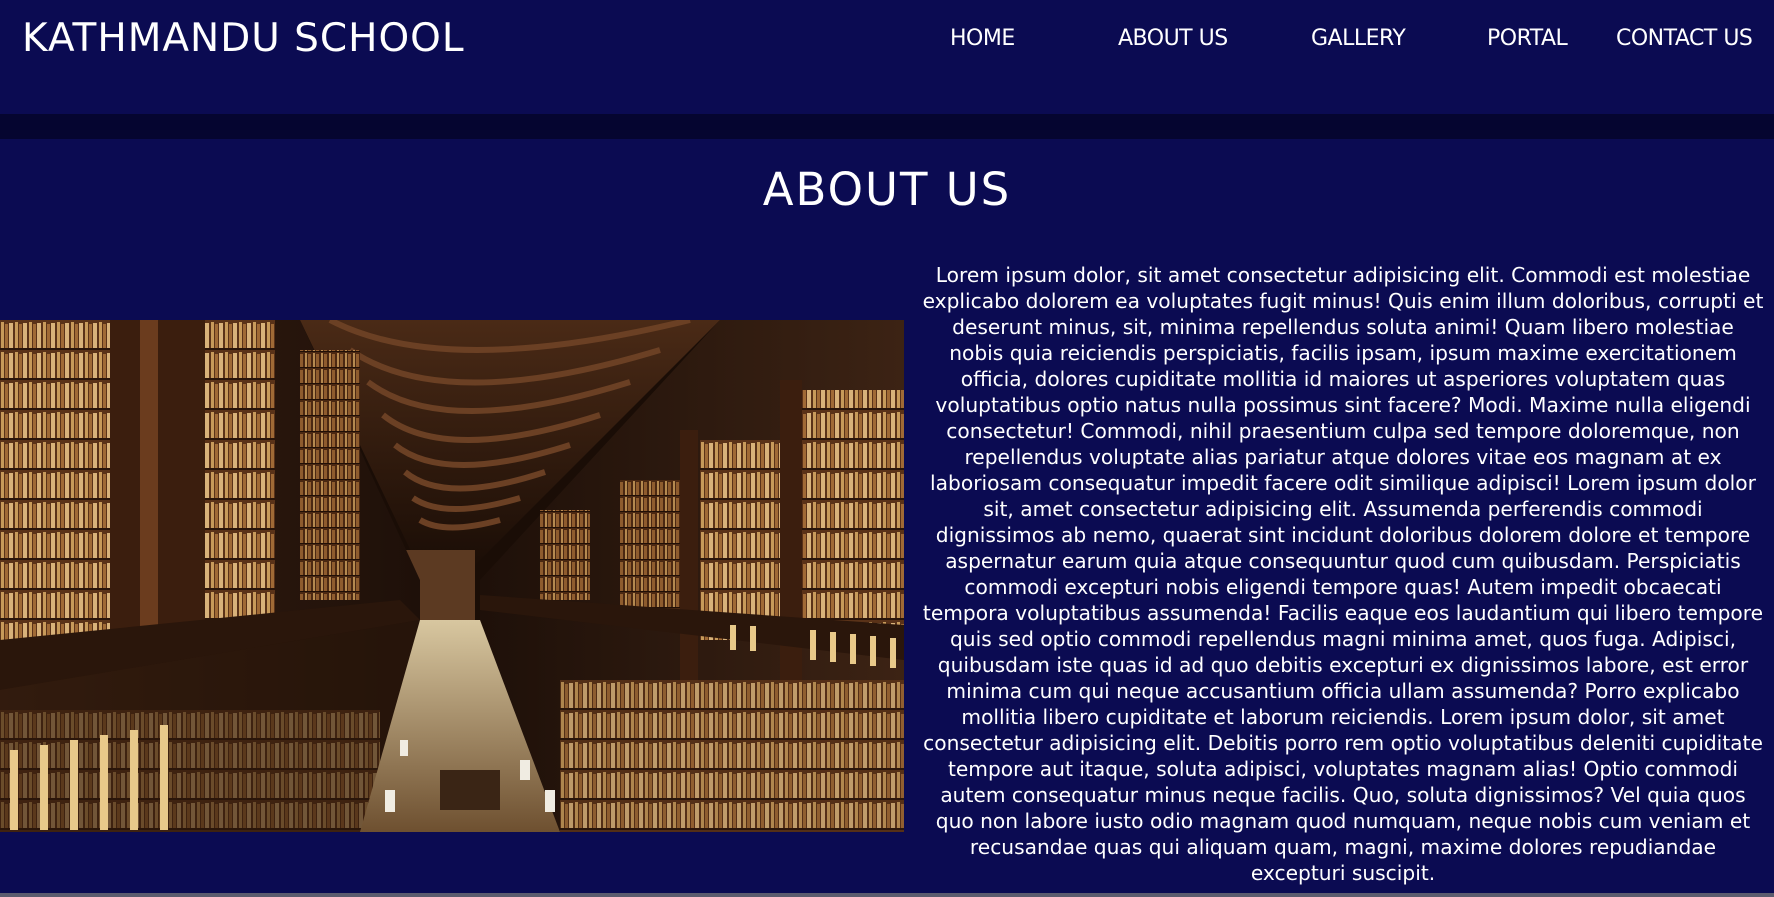 The image size is (1774, 897). I want to click on nav-gallery: GALLERY, so click(1358, 38).